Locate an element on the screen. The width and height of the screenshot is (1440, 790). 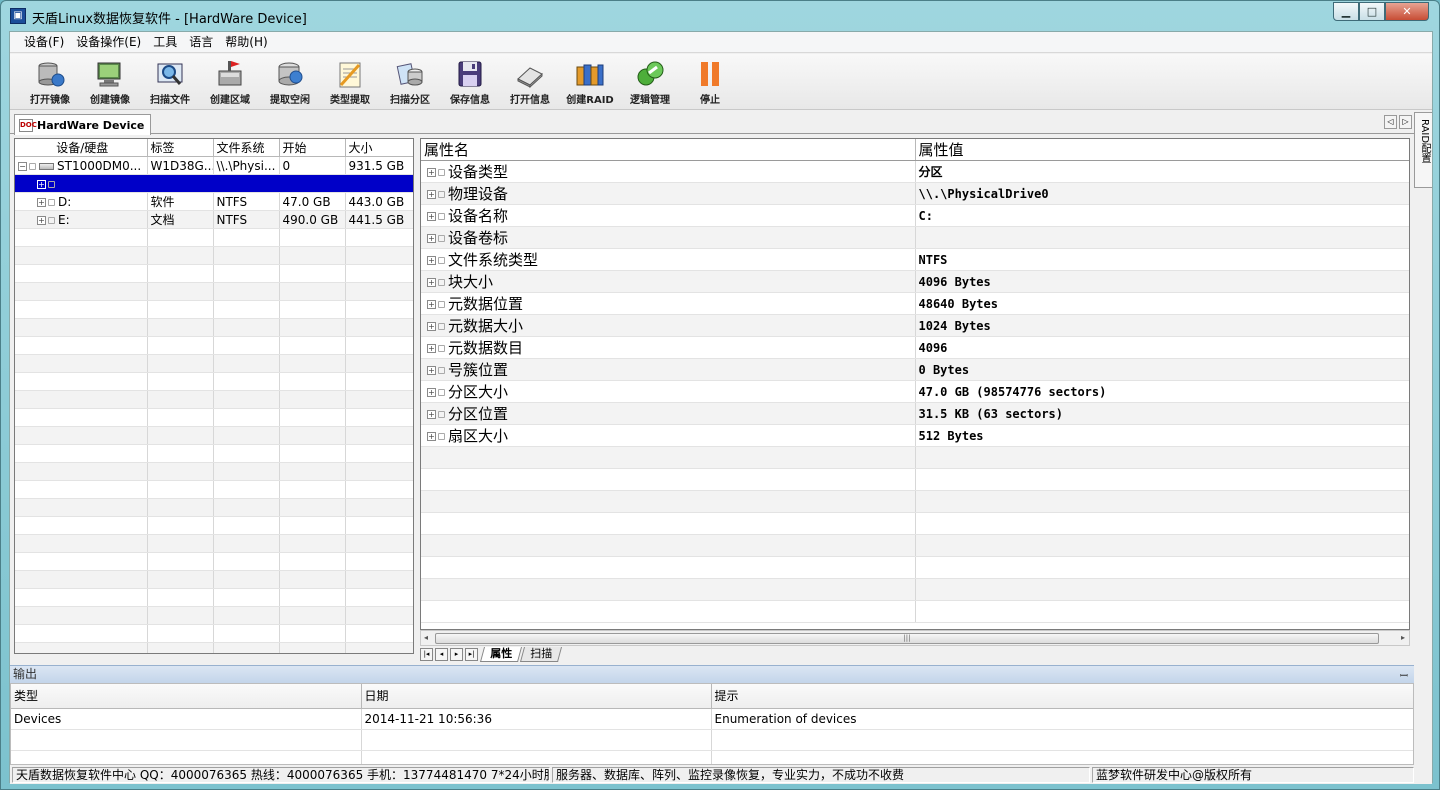
property-row: + 物理设备 \\.\PhysicalDrive0 is located at coordinates (915, 193).